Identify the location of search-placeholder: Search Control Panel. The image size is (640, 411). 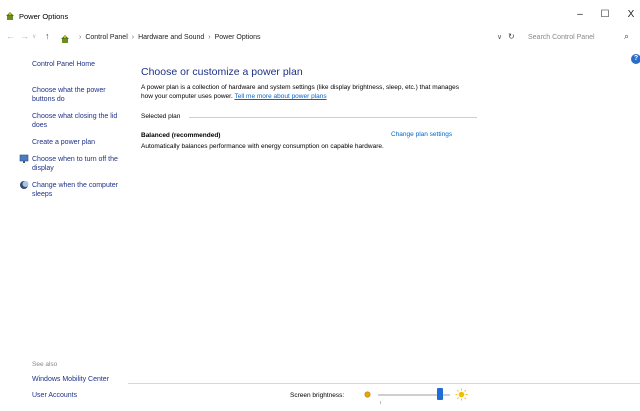
(561, 37).